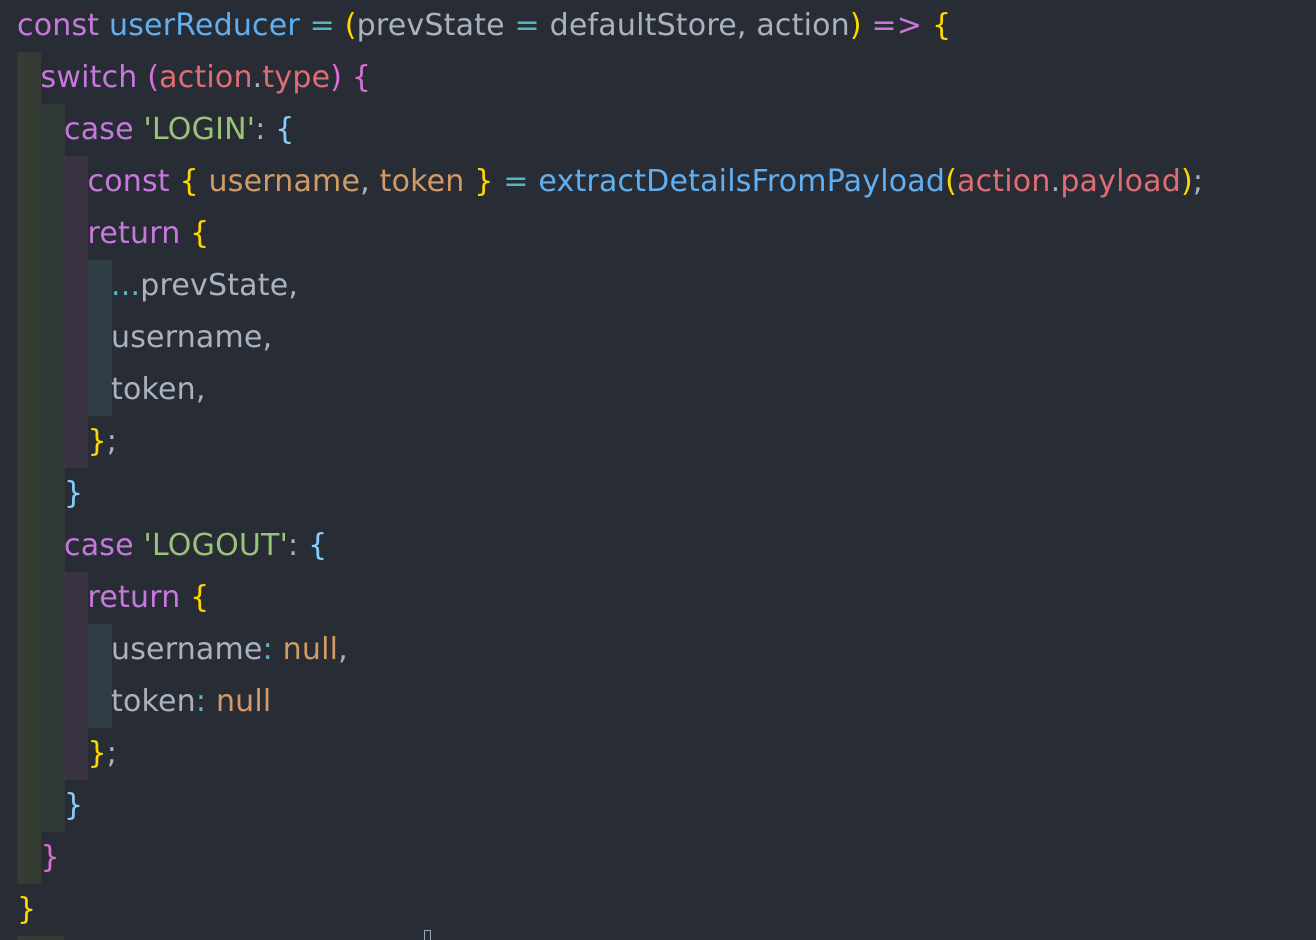  Describe the element at coordinates (199, 129) in the screenshot. I see `code-token: 'LOGIN'` at that location.